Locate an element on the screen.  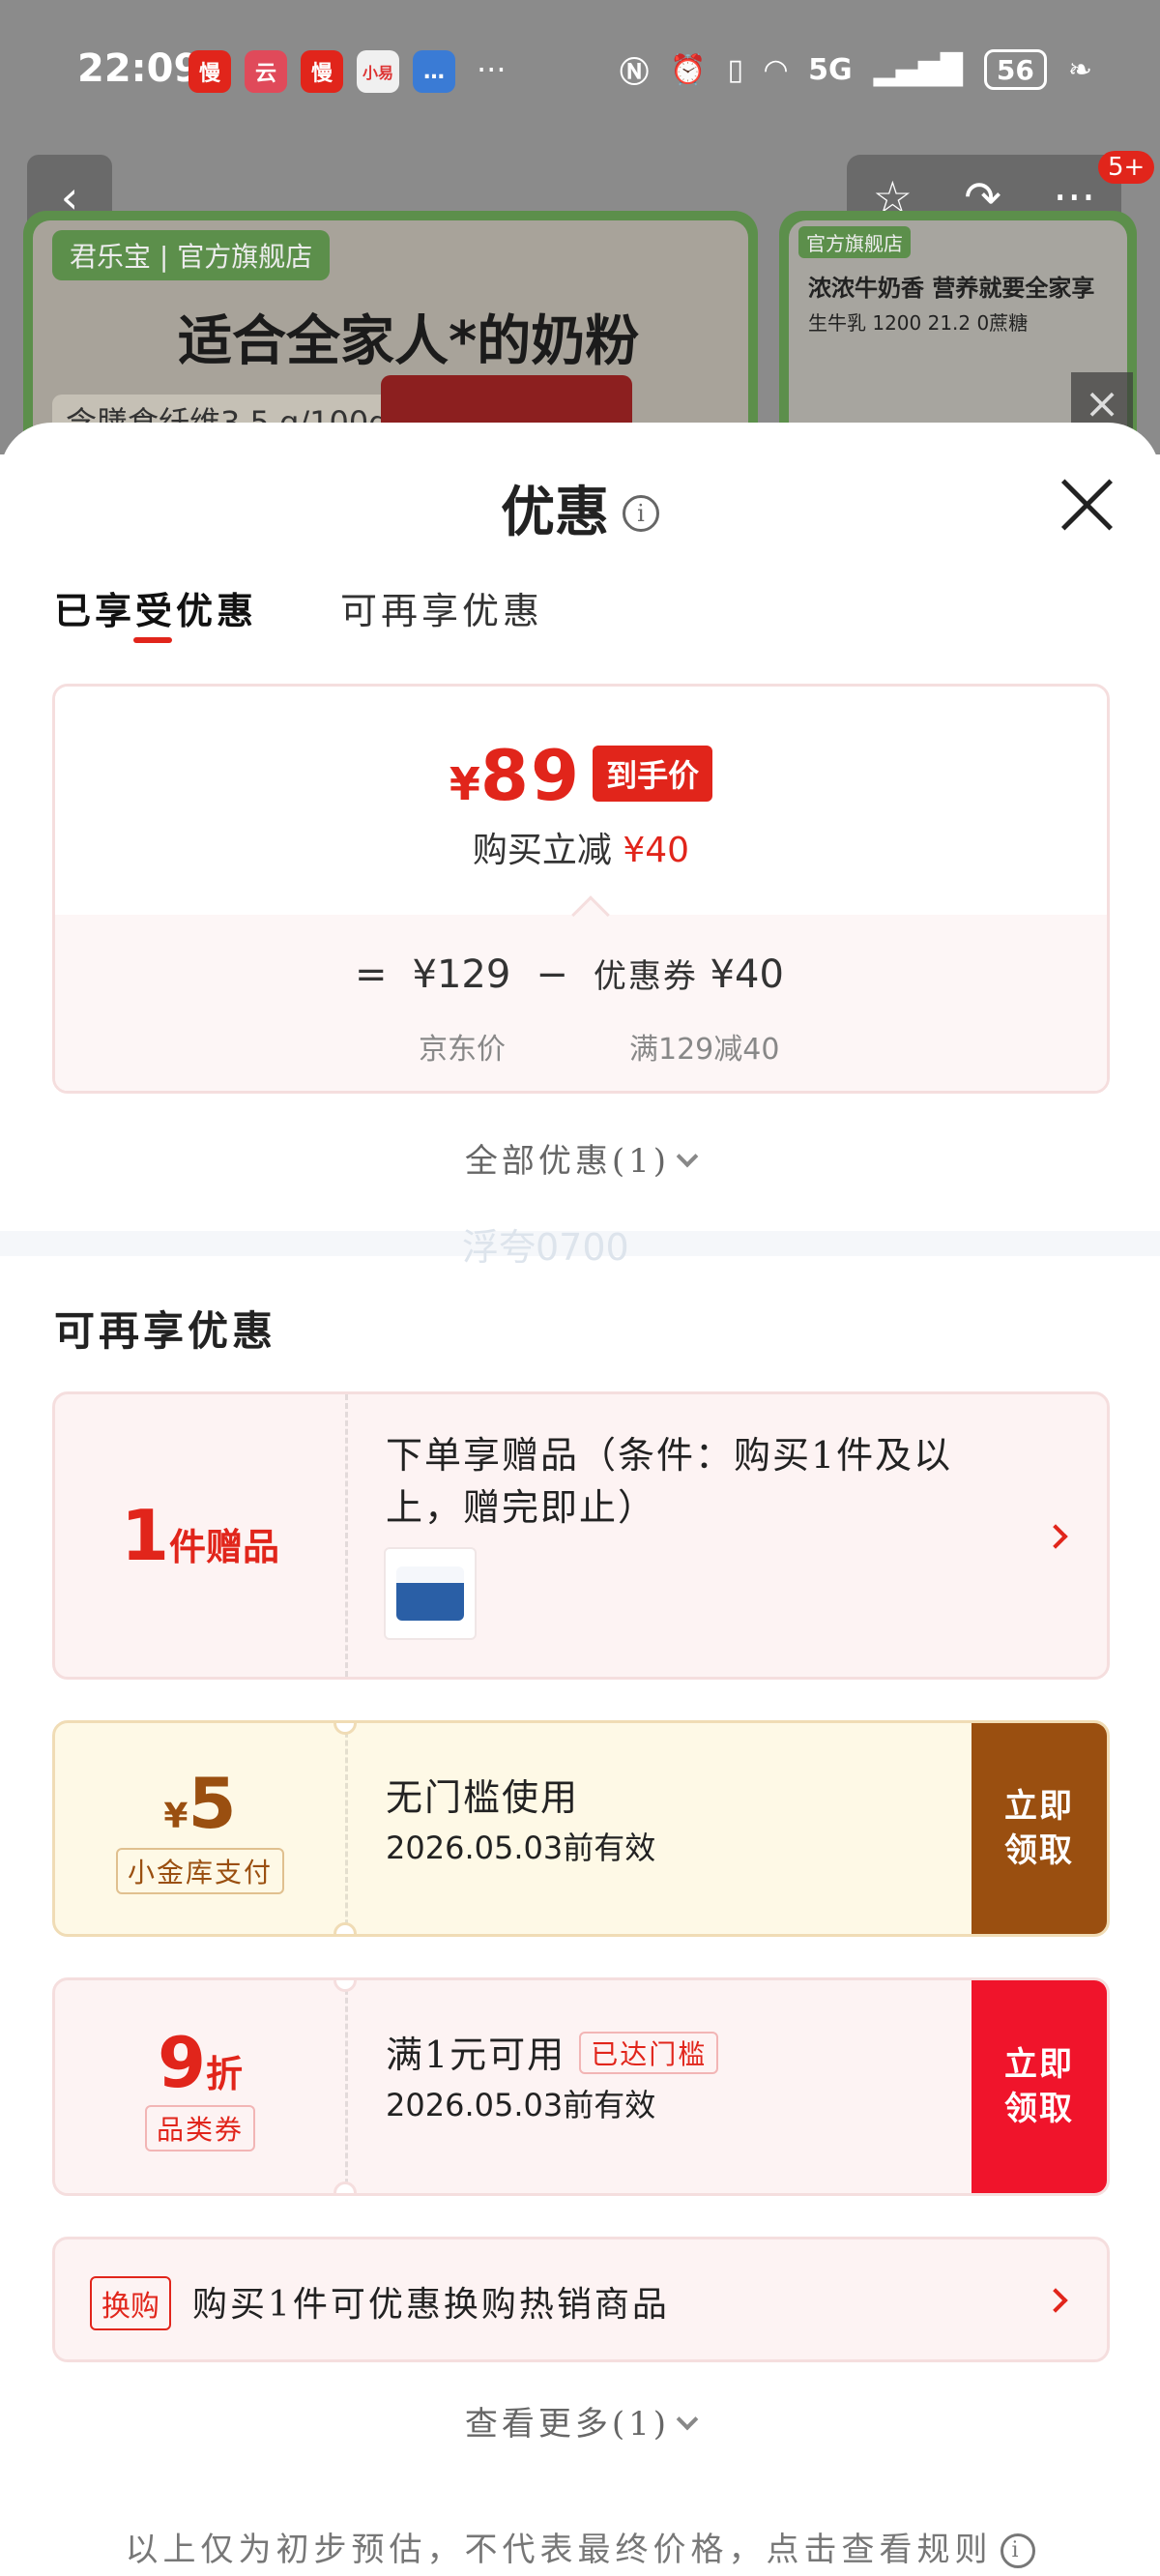
disclaimer-link: 以上仅为初步预估，不代表最终价格，点击查看规则 i is located at coordinates (580, 2546).